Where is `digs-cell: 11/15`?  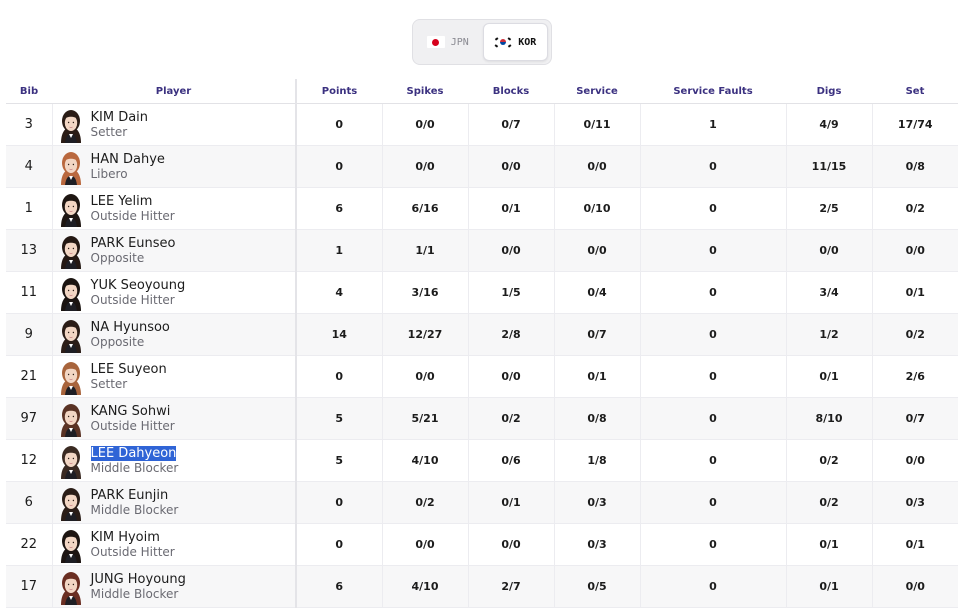 digs-cell: 11/15 is located at coordinates (829, 166).